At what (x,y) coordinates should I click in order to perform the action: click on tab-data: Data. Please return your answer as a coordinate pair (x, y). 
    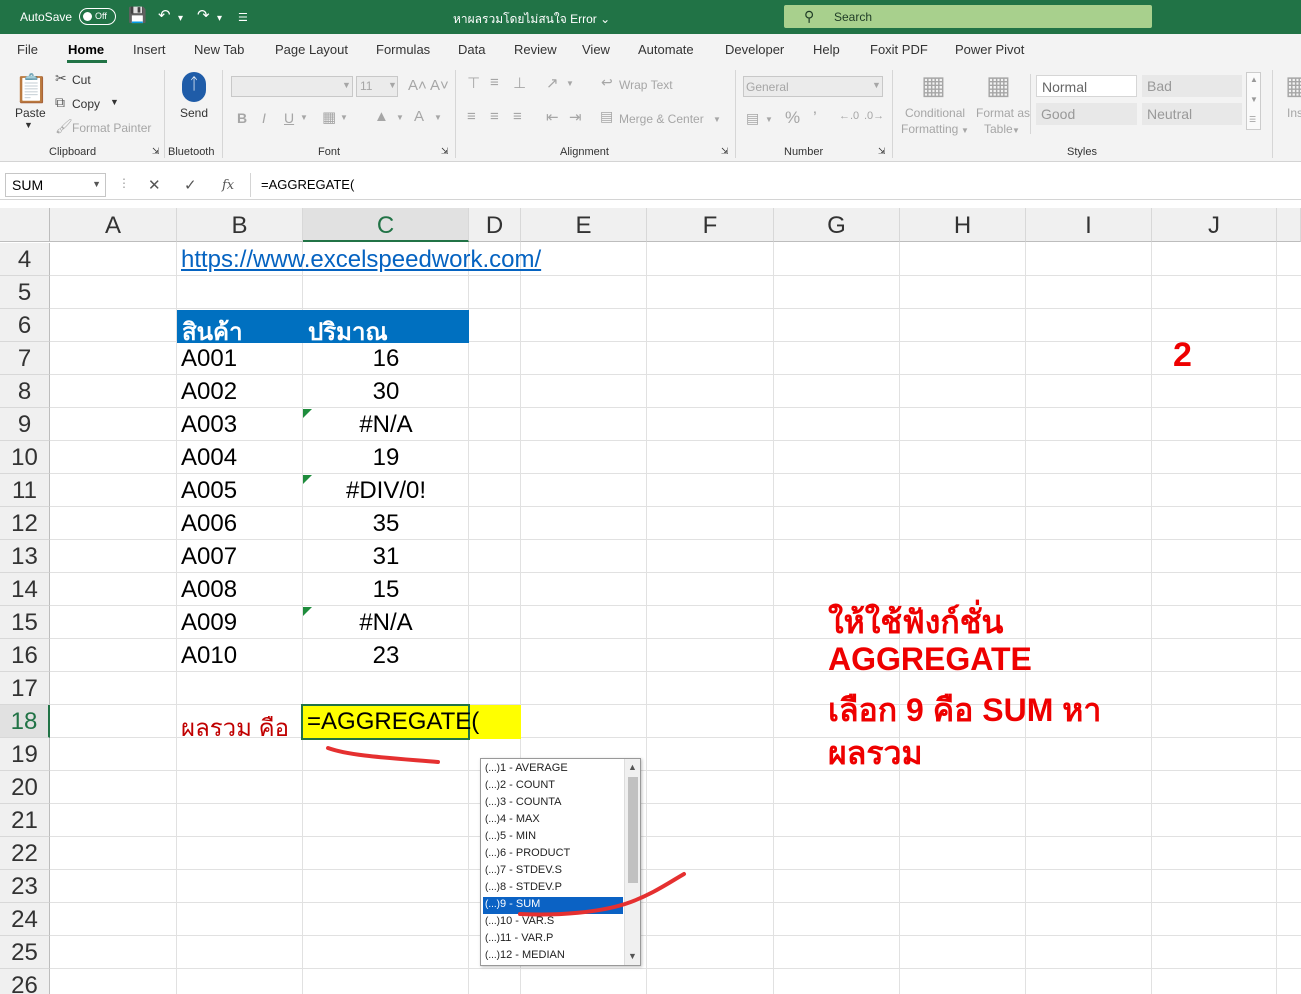
    Looking at the image, I should click on (471, 49).